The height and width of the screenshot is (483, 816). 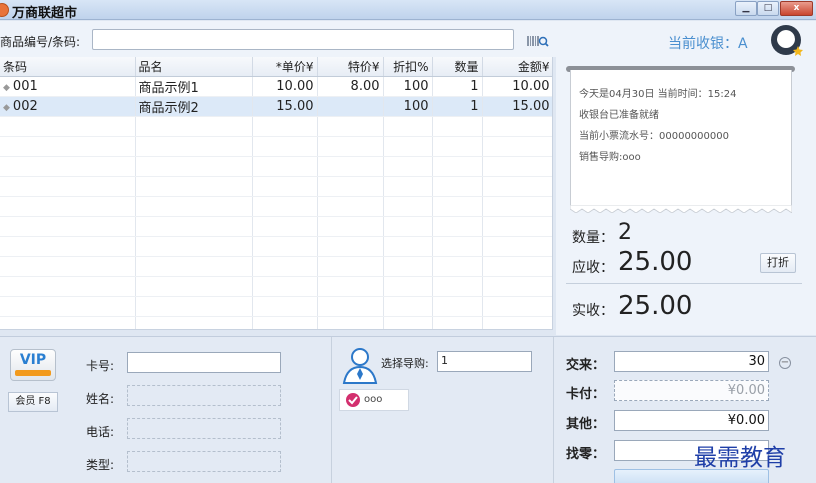 What do you see at coordinates (654, 136) in the screenshot?
I see `receipt-serial: 当前小票流水号：00000000000` at bounding box center [654, 136].